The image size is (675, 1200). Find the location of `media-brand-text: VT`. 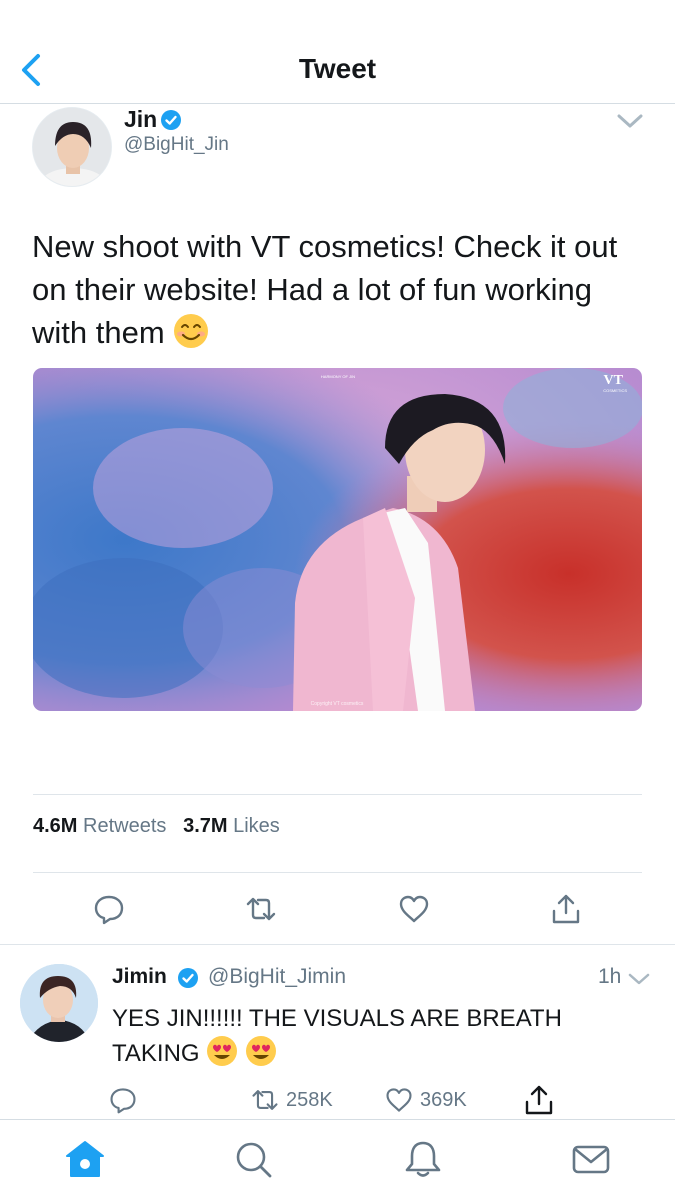

media-brand-text: VT is located at coordinates (614, 380).